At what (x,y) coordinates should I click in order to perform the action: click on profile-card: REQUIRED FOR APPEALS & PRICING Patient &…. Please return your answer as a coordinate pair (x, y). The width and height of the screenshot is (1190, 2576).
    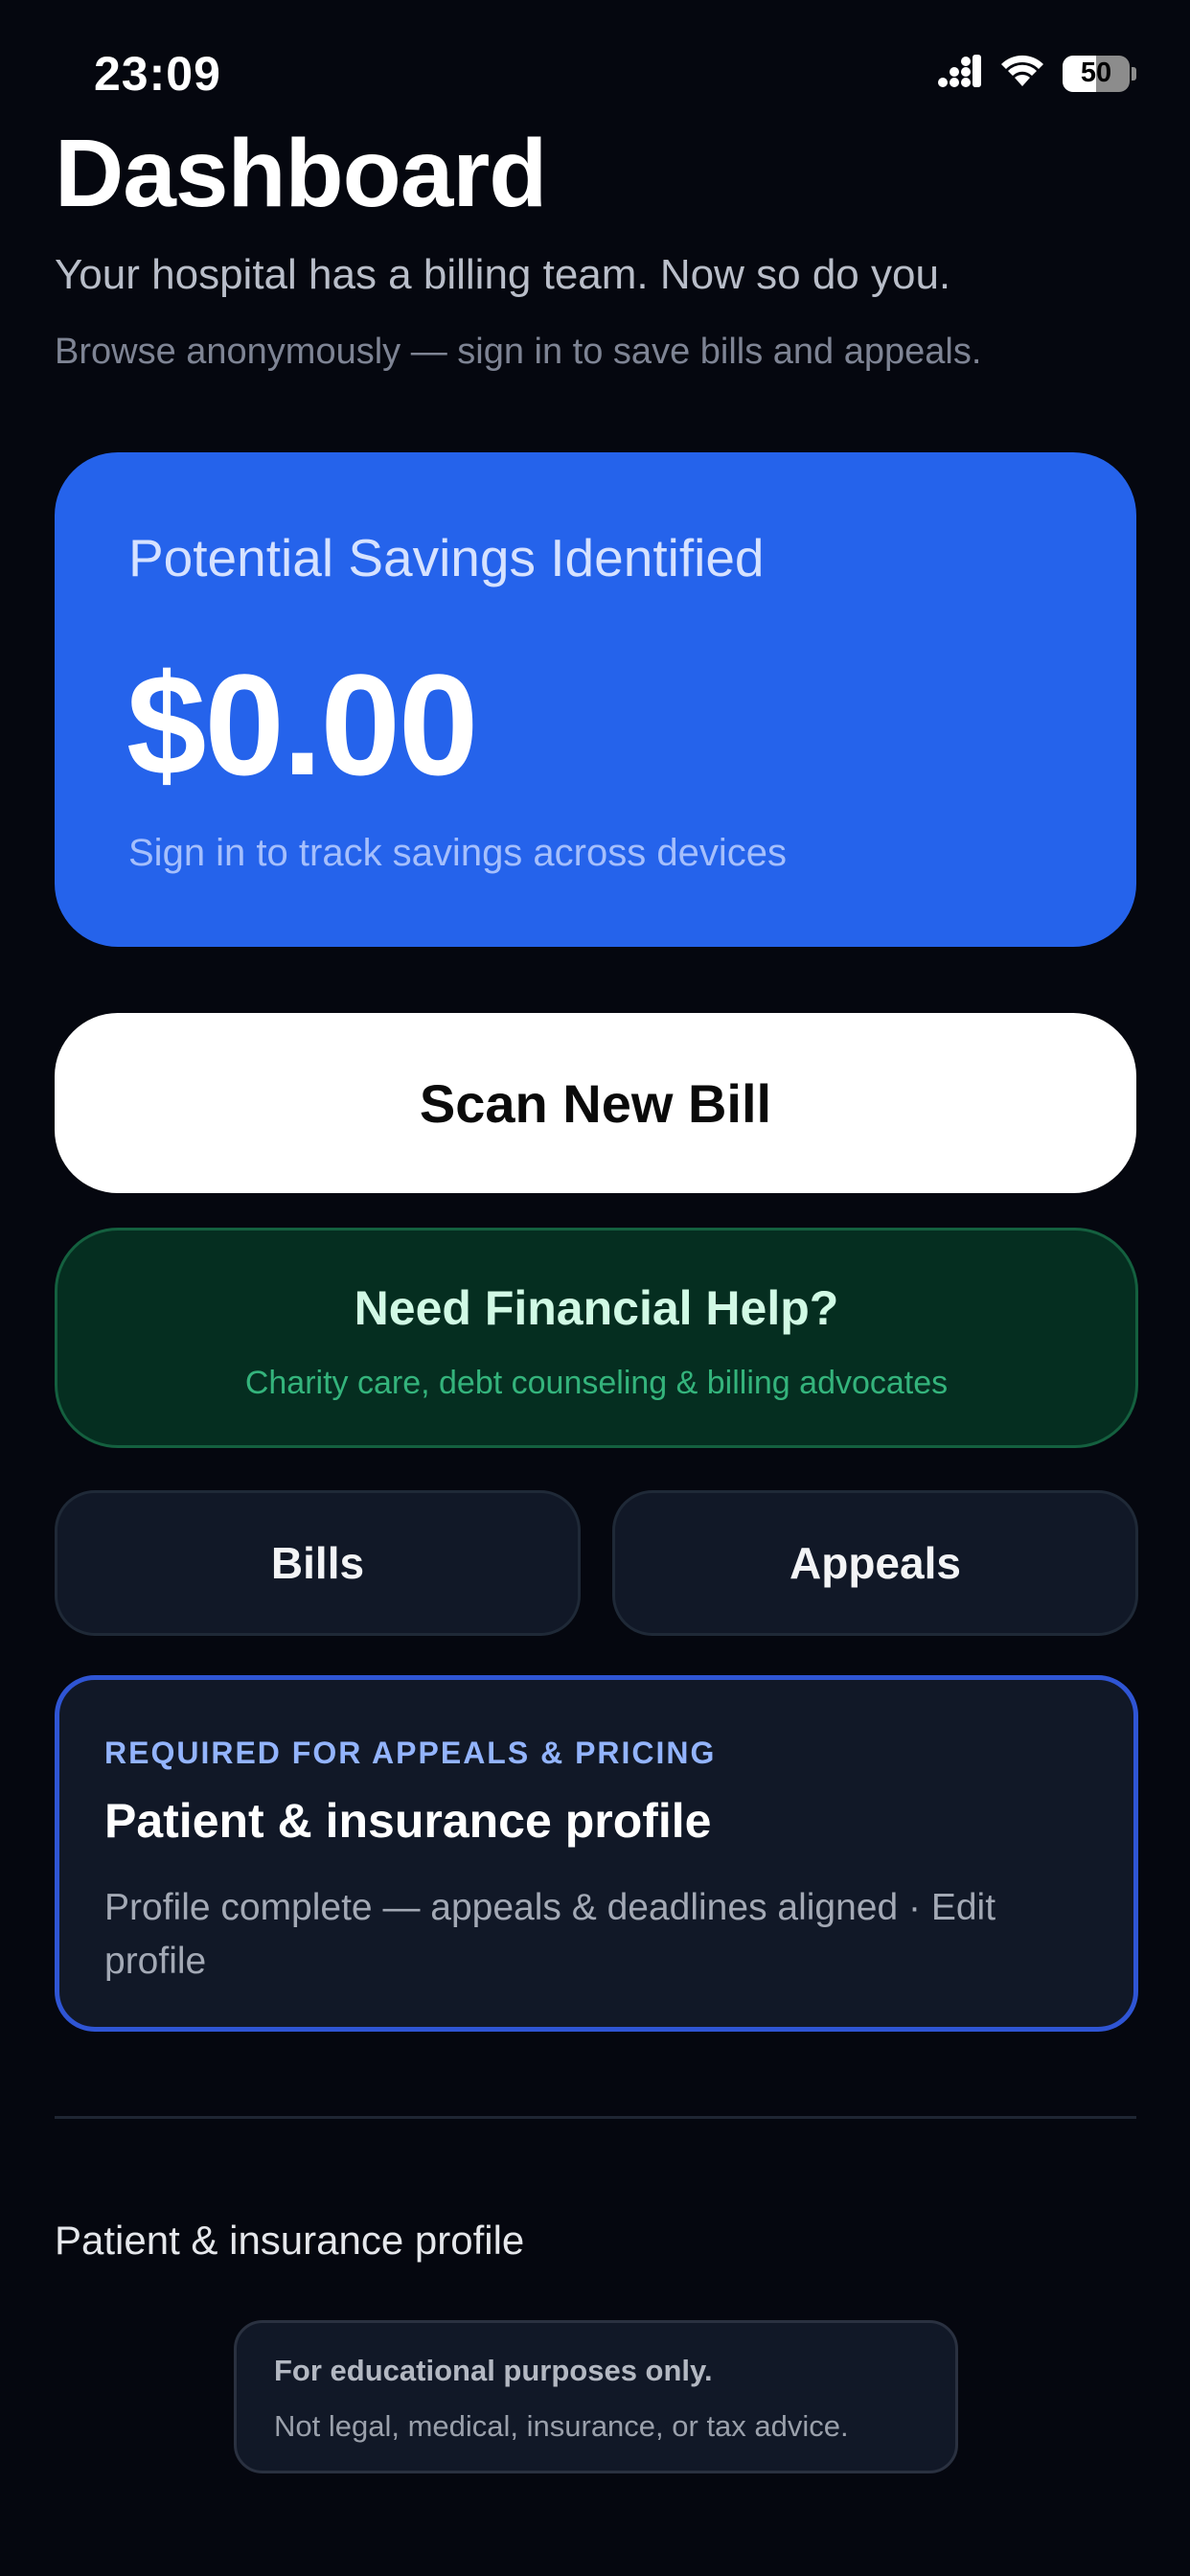
    Looking at the image, I should click on (596, 1853).